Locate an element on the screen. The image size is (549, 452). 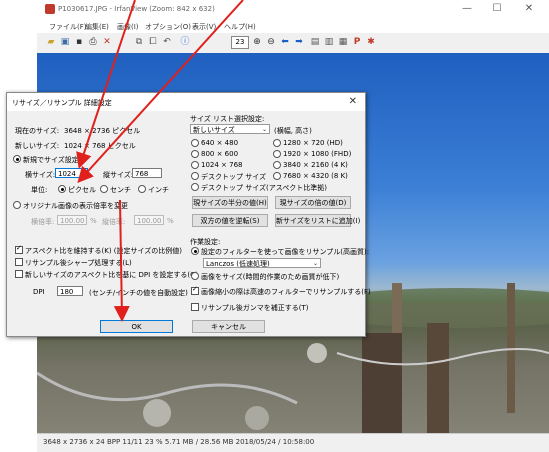
preset-800-radio is located at coordinates (195, 154).